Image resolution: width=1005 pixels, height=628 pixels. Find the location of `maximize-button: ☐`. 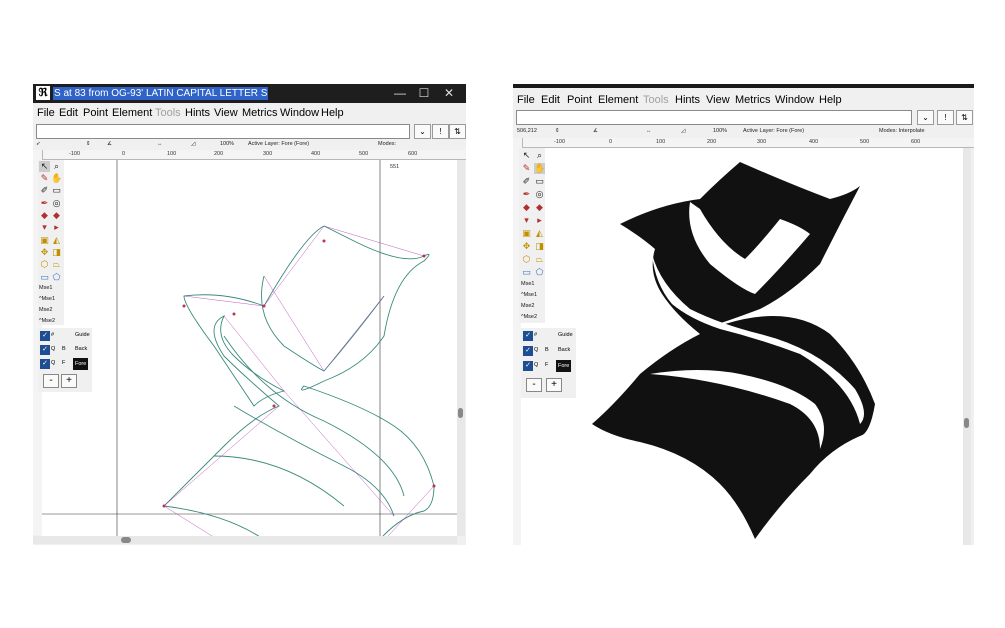

maximize-button: ☐ is located at coordinates (424, 93).